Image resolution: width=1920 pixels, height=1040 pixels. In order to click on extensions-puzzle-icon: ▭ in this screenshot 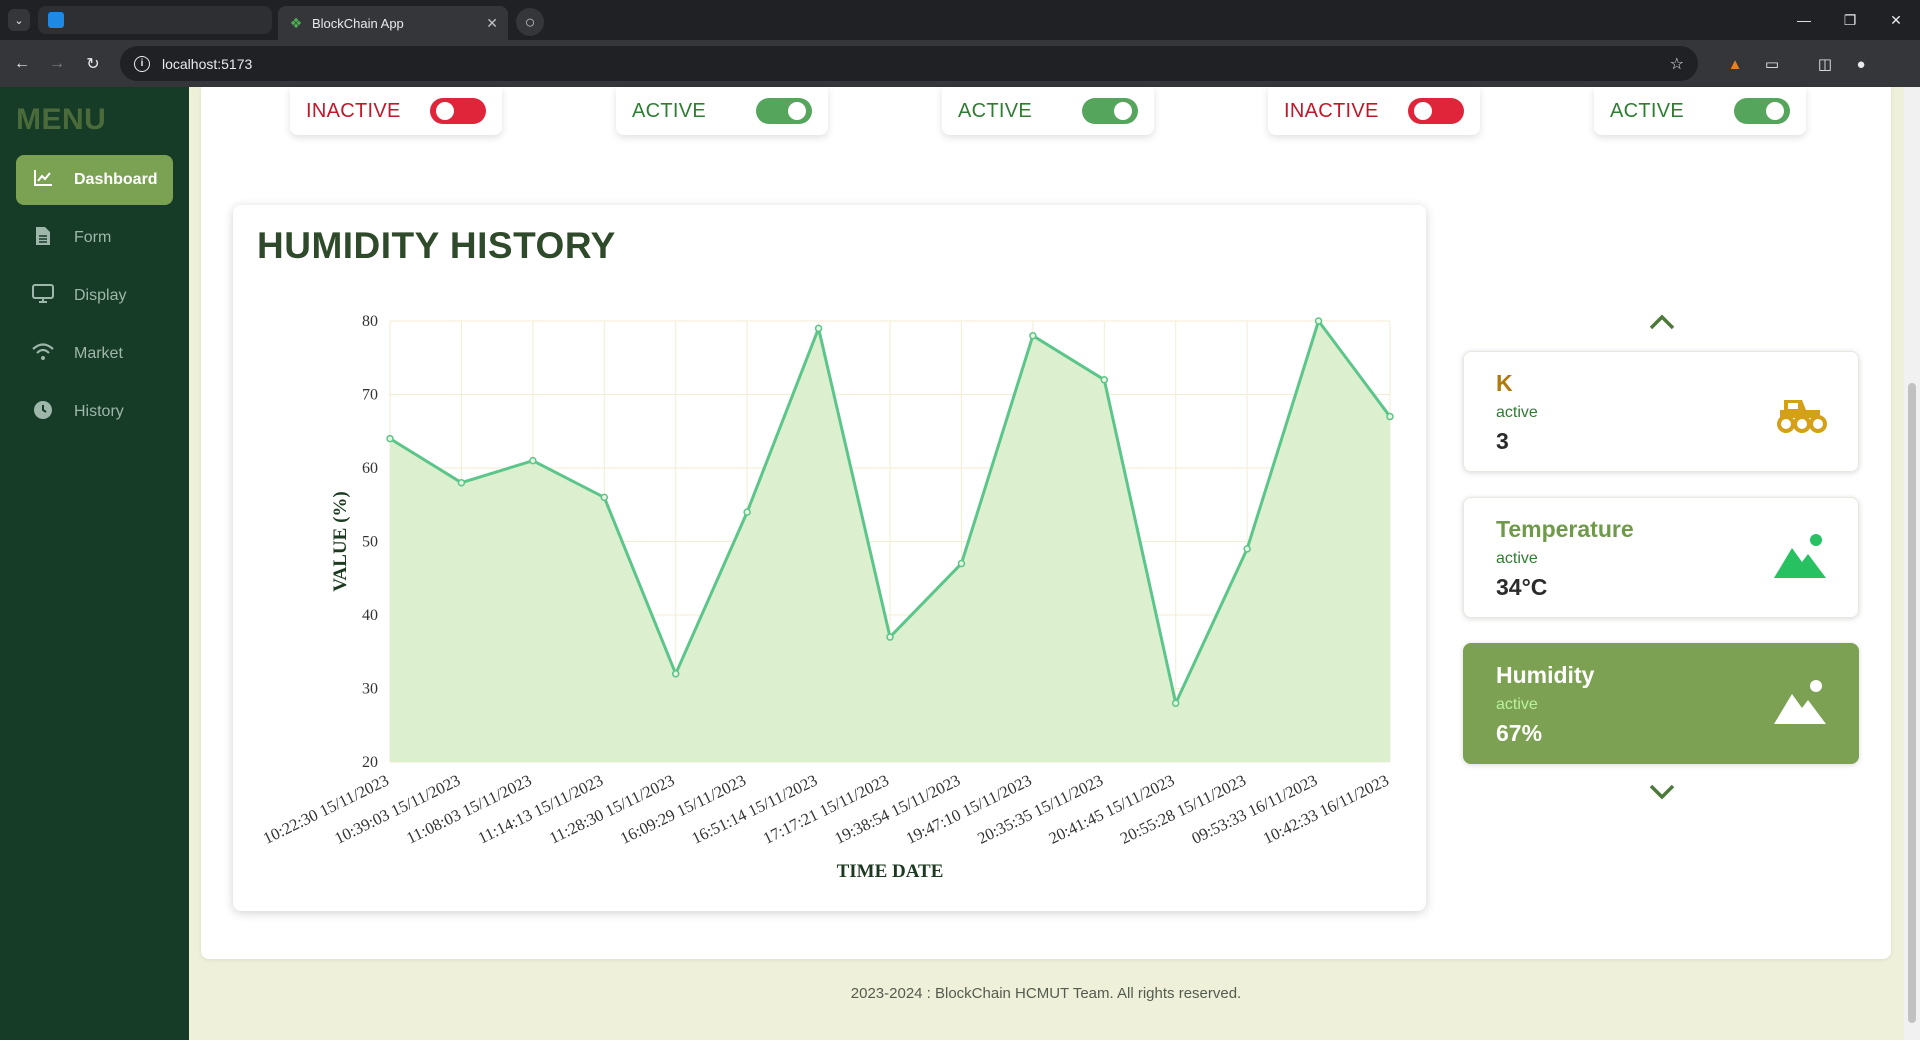, I will do `click(1772, 64)`.